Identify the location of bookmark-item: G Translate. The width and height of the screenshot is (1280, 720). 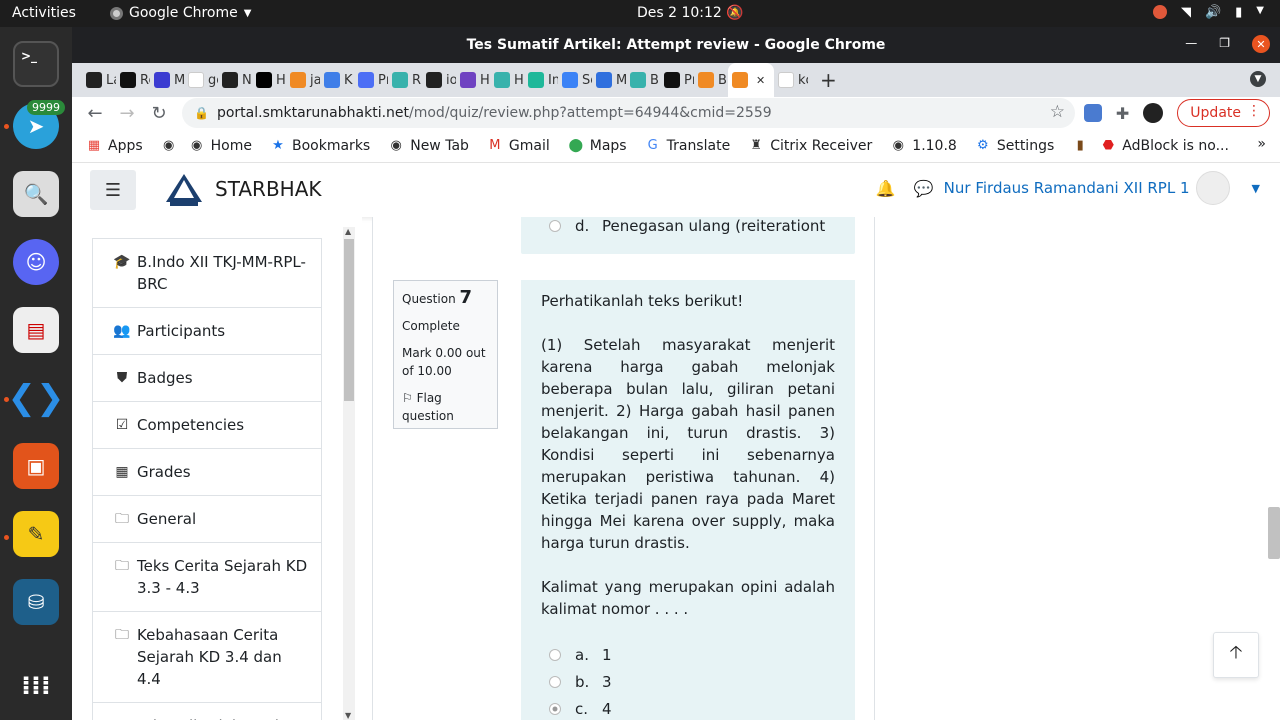
(688, 146).